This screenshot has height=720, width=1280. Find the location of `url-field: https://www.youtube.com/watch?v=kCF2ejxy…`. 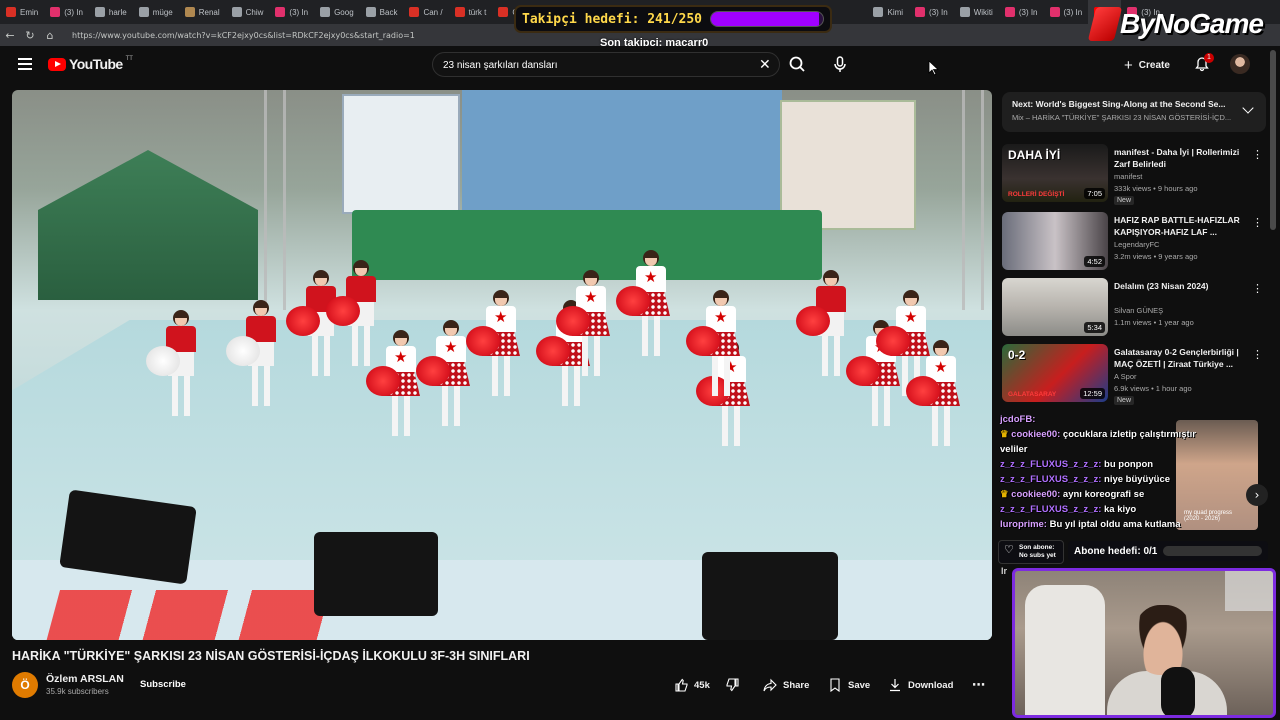

url-field: https://www.youtube.com/watch?v=kCF2ejxy… is located at coordinates (243, 35).